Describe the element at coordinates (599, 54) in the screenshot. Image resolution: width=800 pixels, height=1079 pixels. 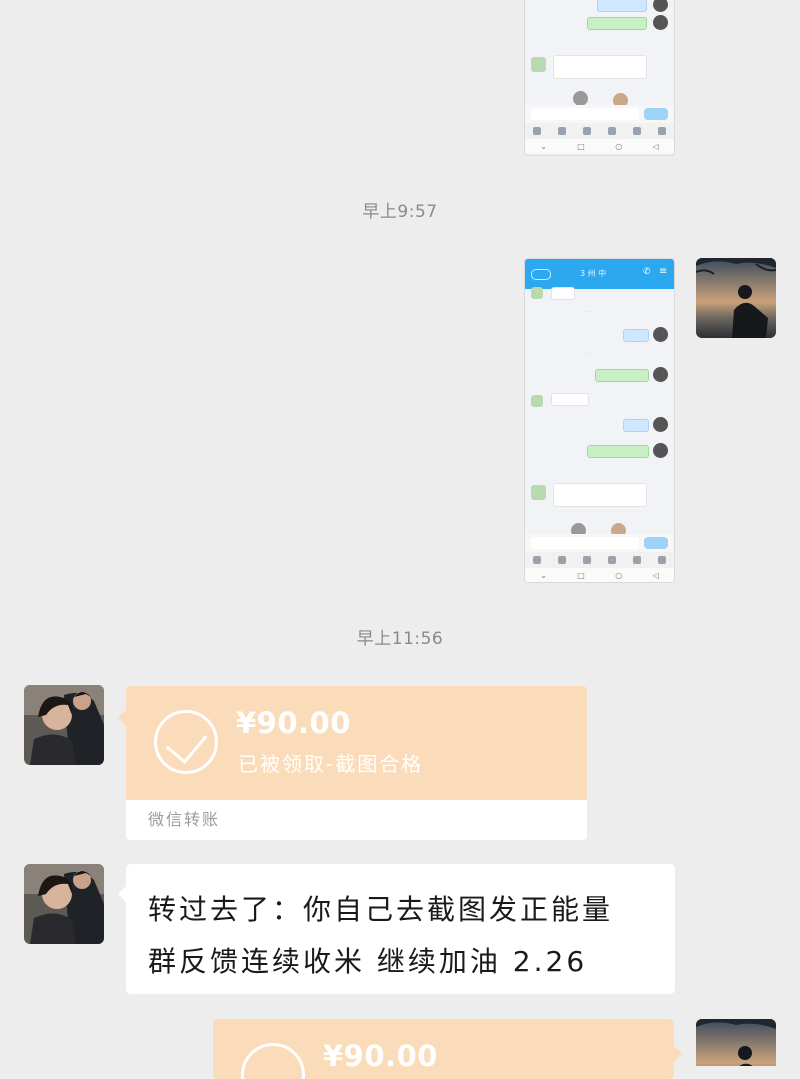
I see `screenshot-message-area` at that location.